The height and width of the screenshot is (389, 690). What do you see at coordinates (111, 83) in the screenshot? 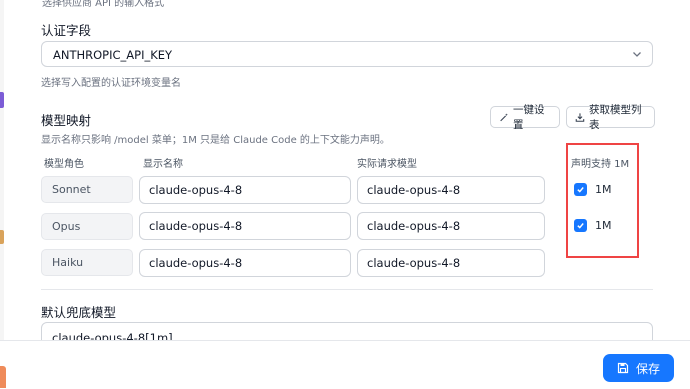
I see `auth-field-hint: 选择写入配置的认证环境变量名` at bounding box center [111, 83].